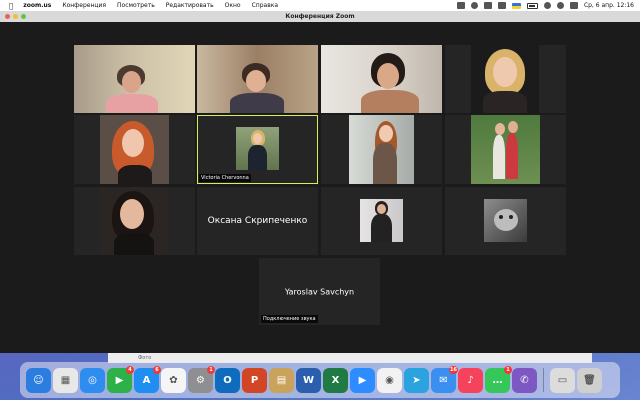 The width and height of the screenshot is (640, 400). Describe the element at coordinates (589, 380) in the screenshot. I see `dock-trash-icon: 🗑` at that location.